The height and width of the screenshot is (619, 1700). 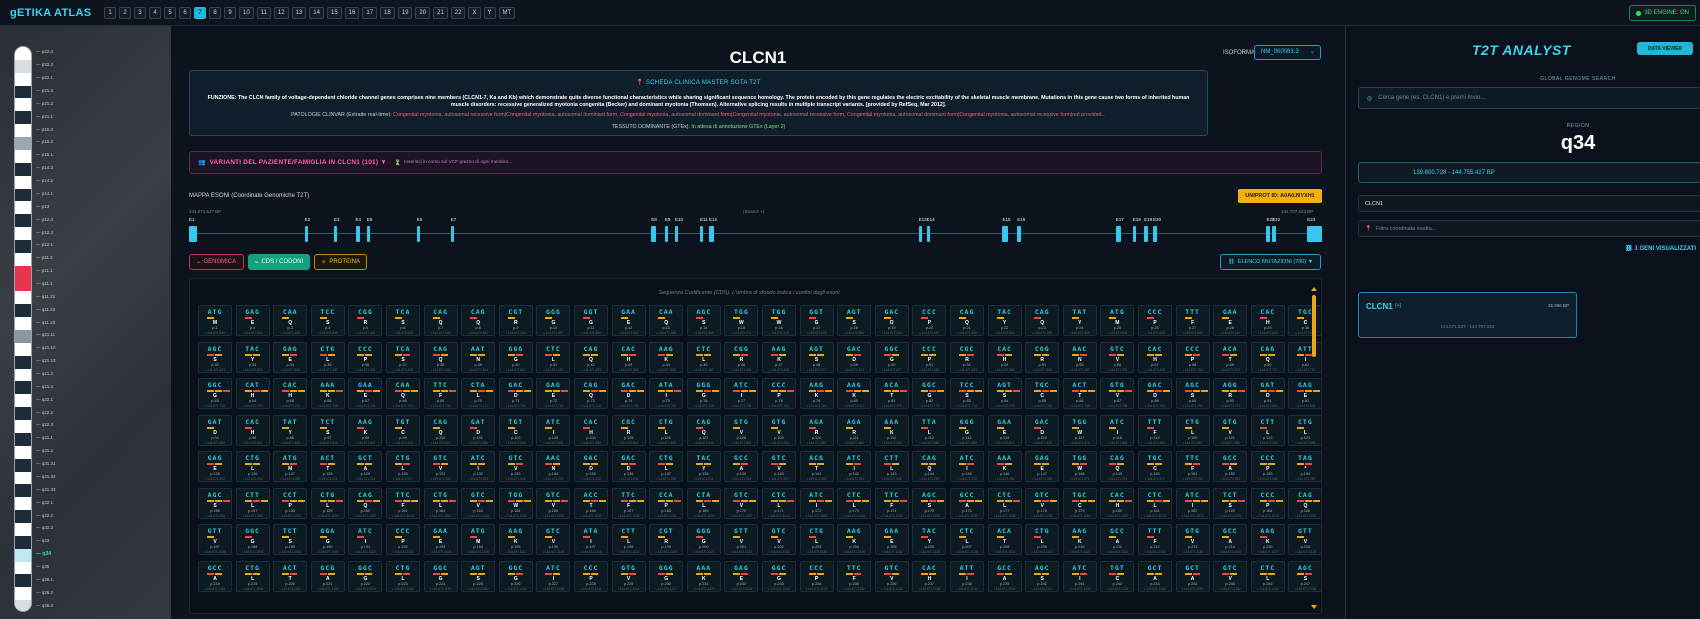 I want to click on codon-cell: GAC Dp.19 ▪ 144.671.584, so click(x=891, y=320).